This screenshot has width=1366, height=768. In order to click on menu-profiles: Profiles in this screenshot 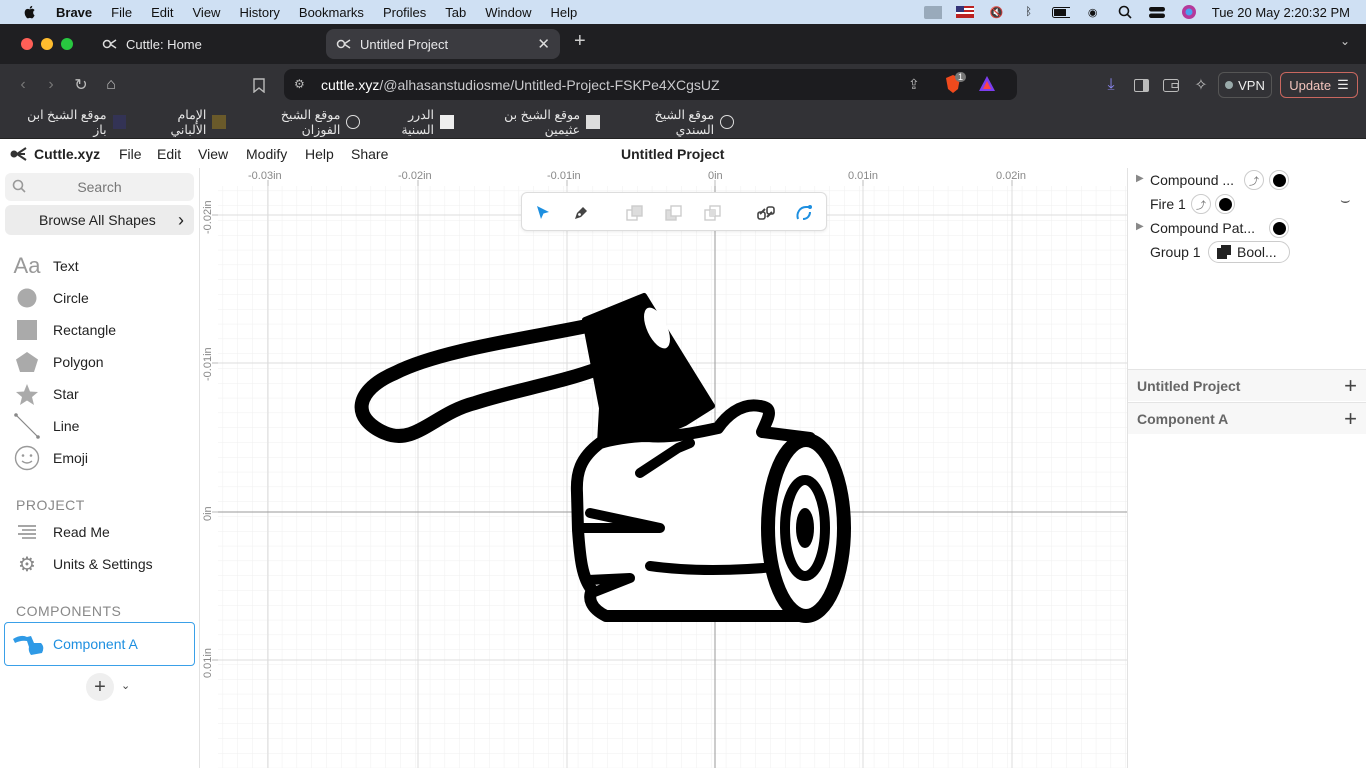, I will do `click(404, 12)`.